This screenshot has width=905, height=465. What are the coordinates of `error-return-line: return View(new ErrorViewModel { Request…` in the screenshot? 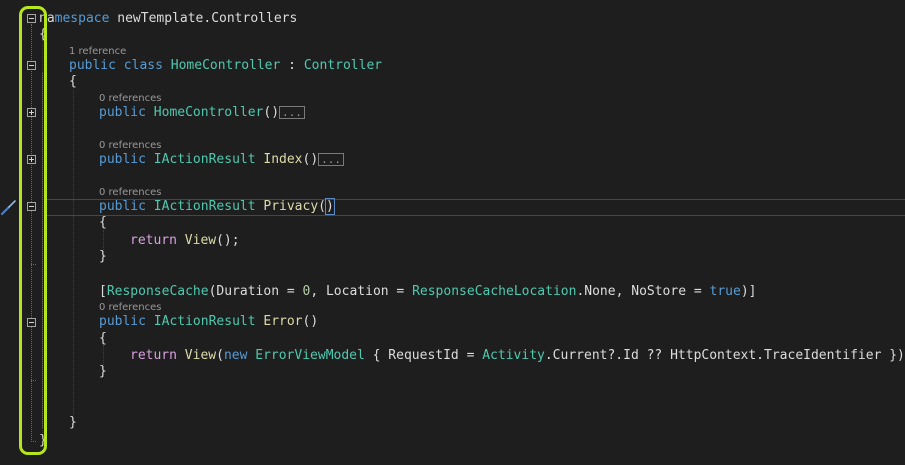 It's located at (517, 355).